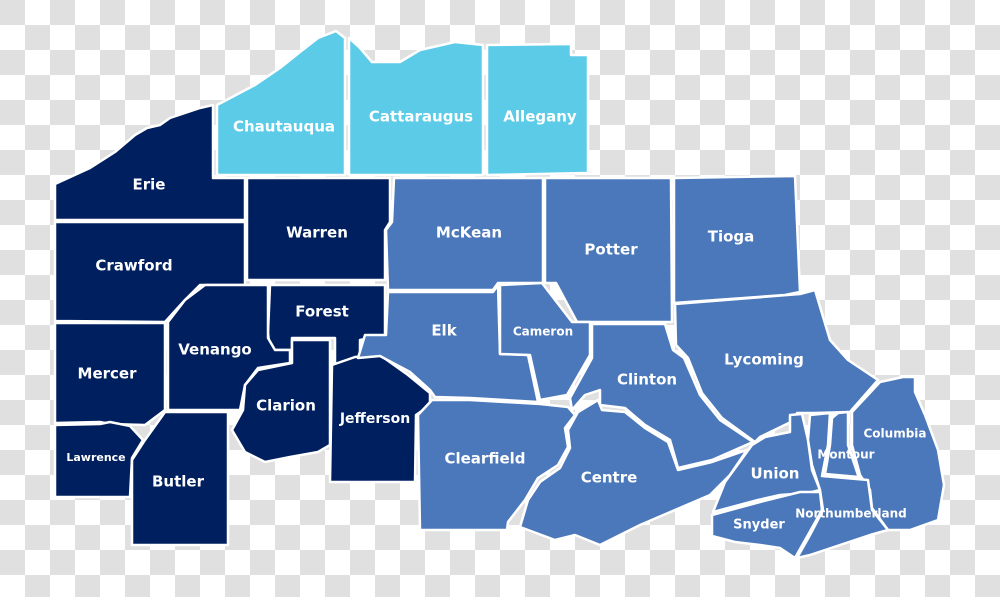 This screenshot has height=597, width=1000. What do you see at coordinates (95, 457) in the screenshot?
I see `label-lawrence: Lawrence` at bounding box center [95, 457].